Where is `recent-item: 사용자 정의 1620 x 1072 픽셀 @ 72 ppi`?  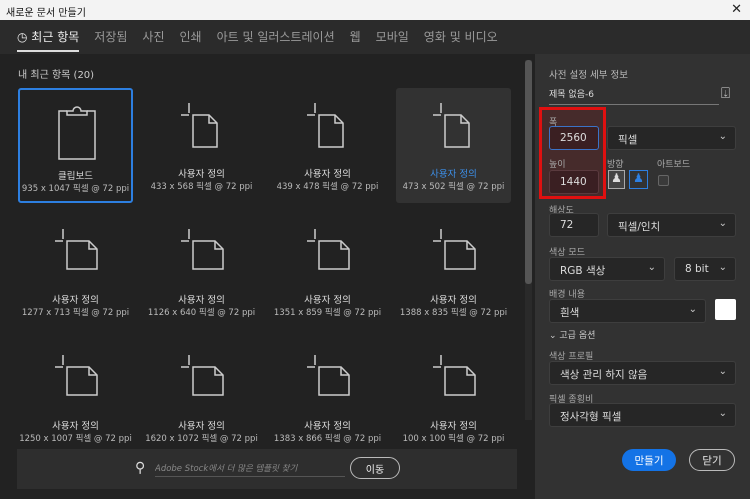
recent-item: 사용자 정의 1620 x 1072 픽셀 @ 72 ppi is located at coordinates (201, 397).